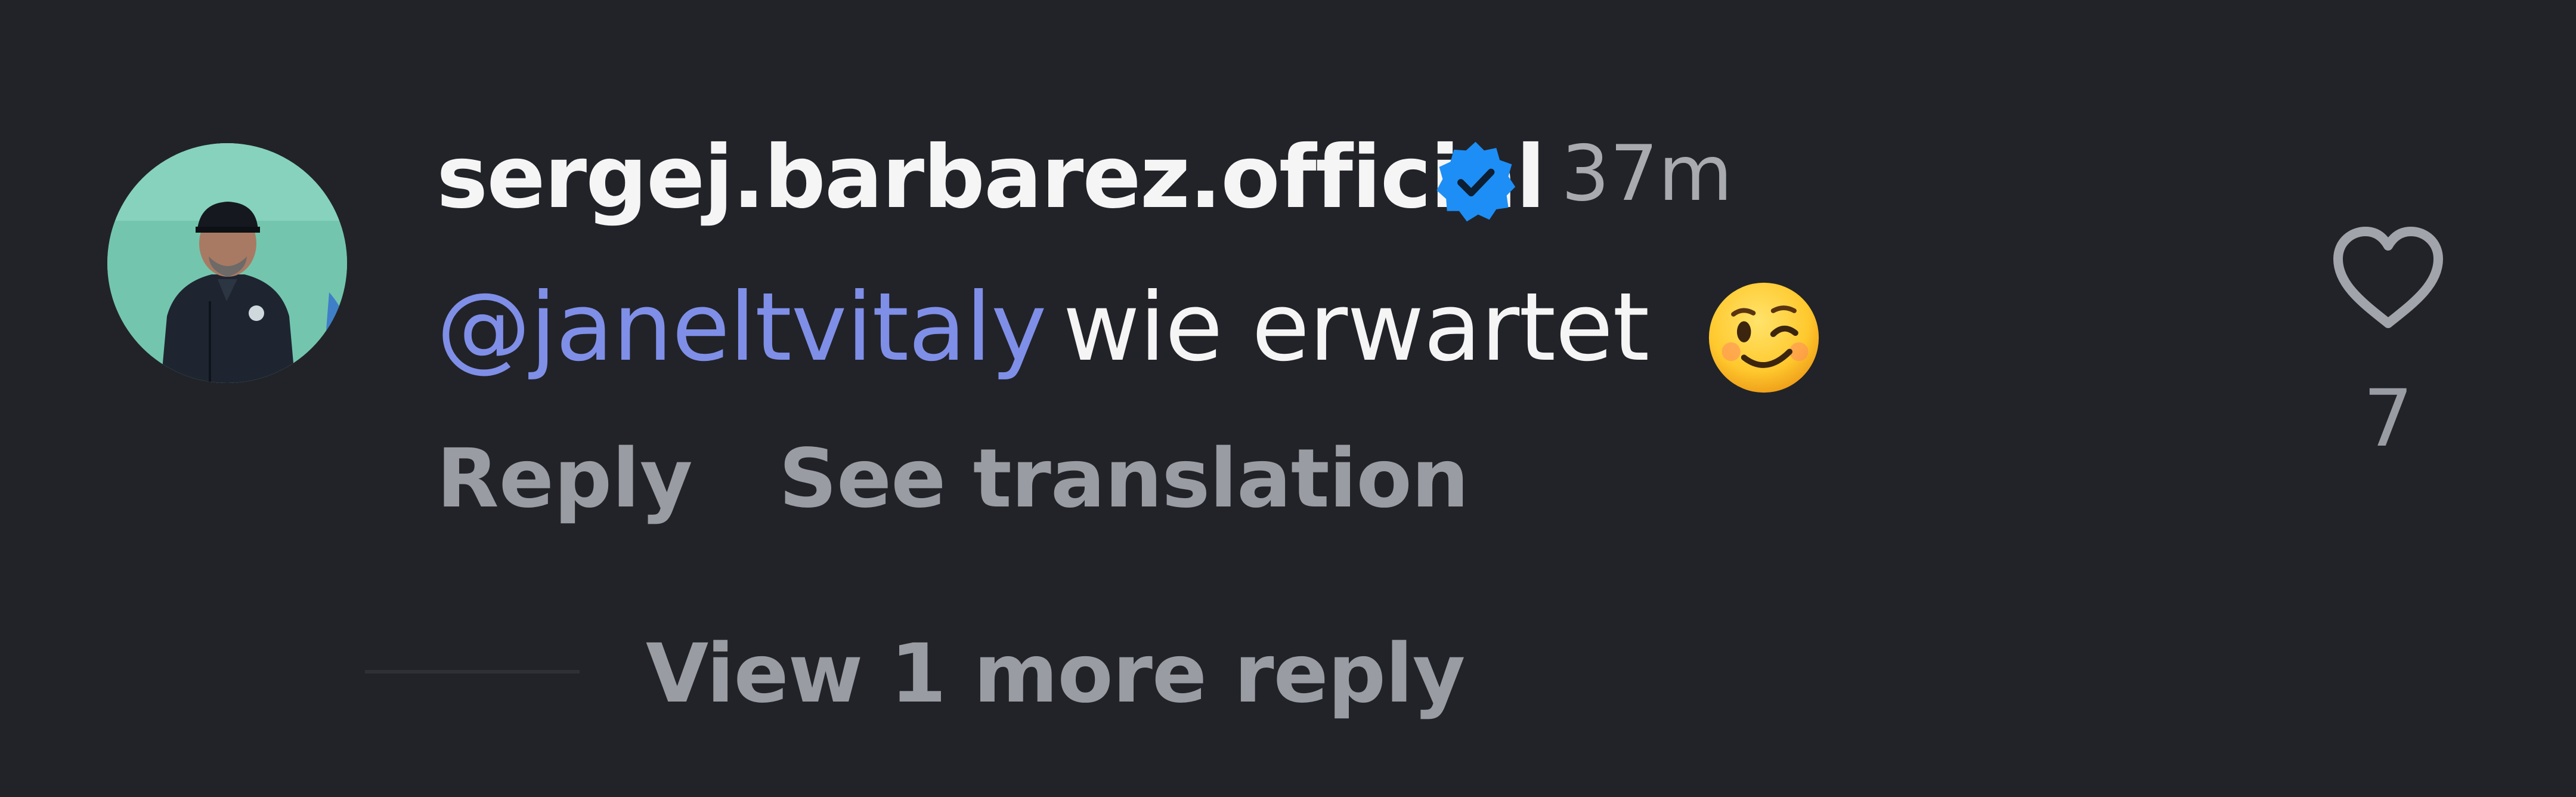 The width and height of the screenshot is (2576, 797). Describe the element at coordinates (1763, 337) in the screenshot. I see `winking-face-emoji` at that location.